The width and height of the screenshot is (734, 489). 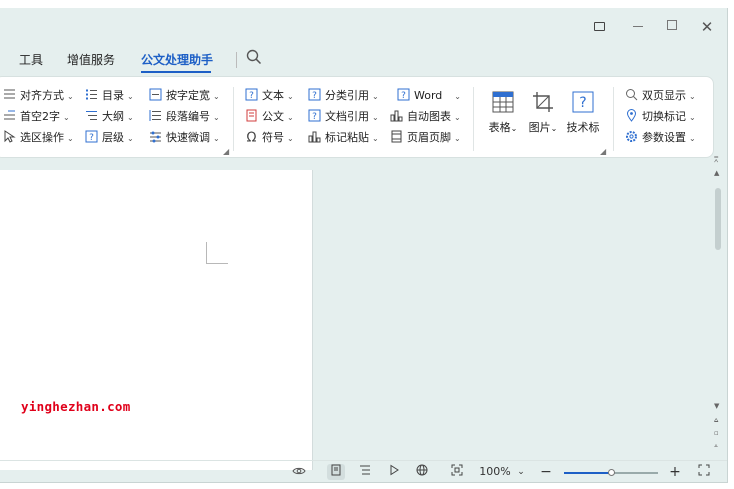 What do you see at coordinates (631, 136) in the screenshot?
I see `gear-icon` at bounding box center [631, 136].